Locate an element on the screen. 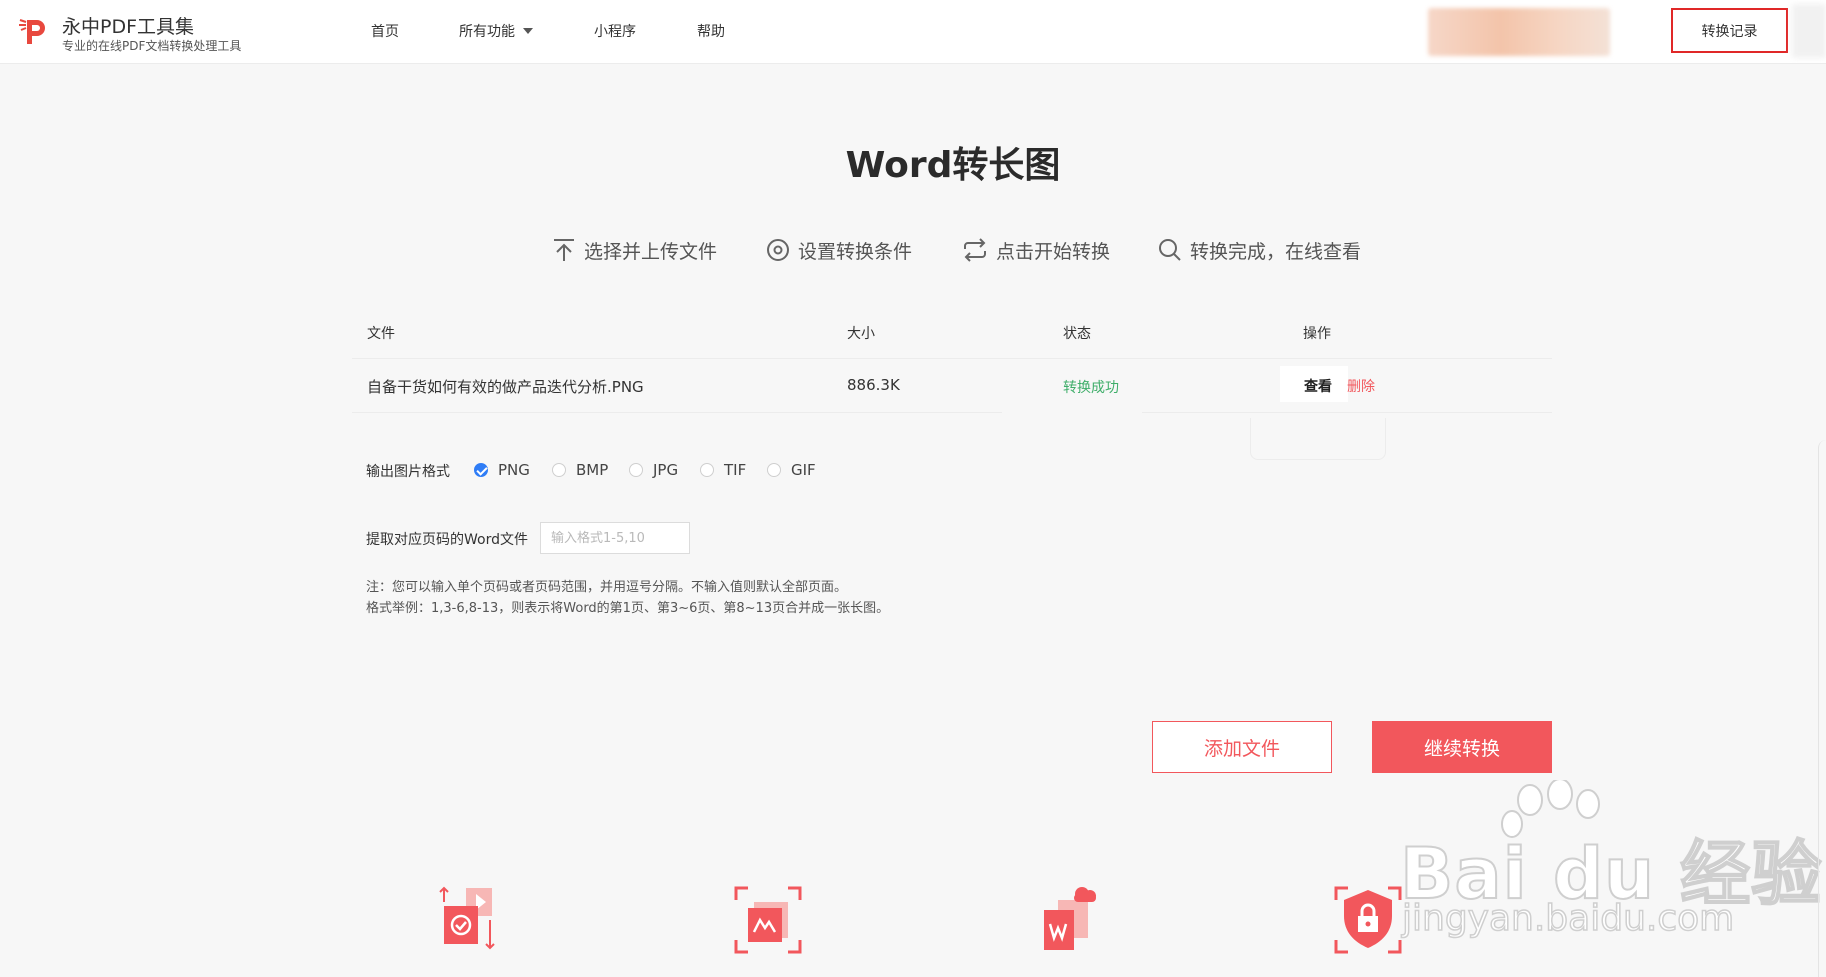 Image resolution: width=1826 pixels, height=977 pixels. nav-all-features: 所有功能 is located at coordinates (496, 32).